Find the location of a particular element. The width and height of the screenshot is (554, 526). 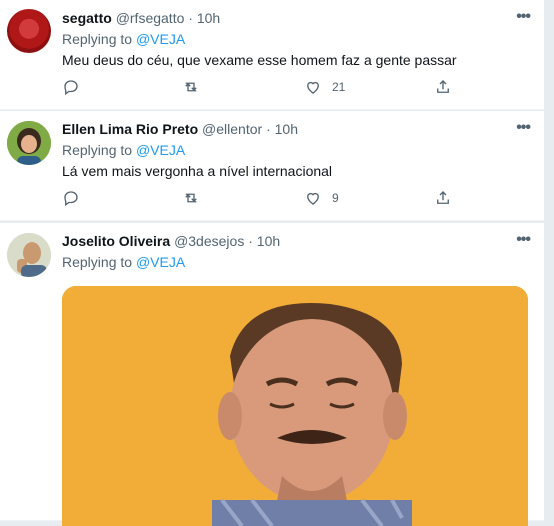

like-button: 21 is located at coordinates (324, 87).